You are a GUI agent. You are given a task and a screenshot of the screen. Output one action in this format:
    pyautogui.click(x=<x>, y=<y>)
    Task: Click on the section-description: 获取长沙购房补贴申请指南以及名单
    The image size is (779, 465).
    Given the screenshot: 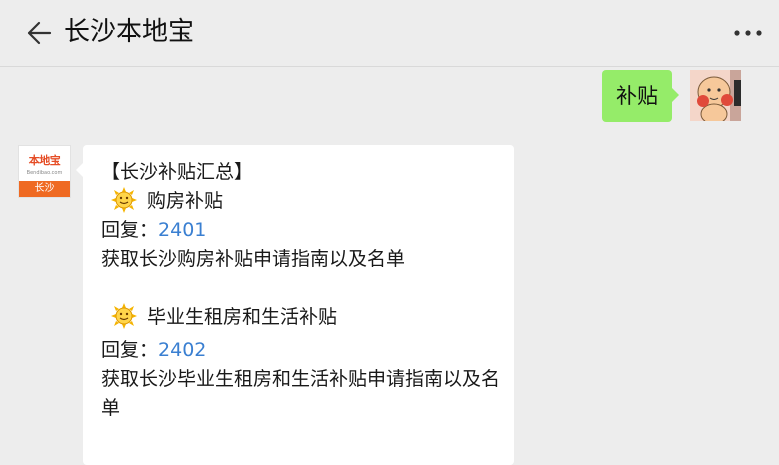 What is the action you would take?
    pyautogui.click(x=253, y=259)
    